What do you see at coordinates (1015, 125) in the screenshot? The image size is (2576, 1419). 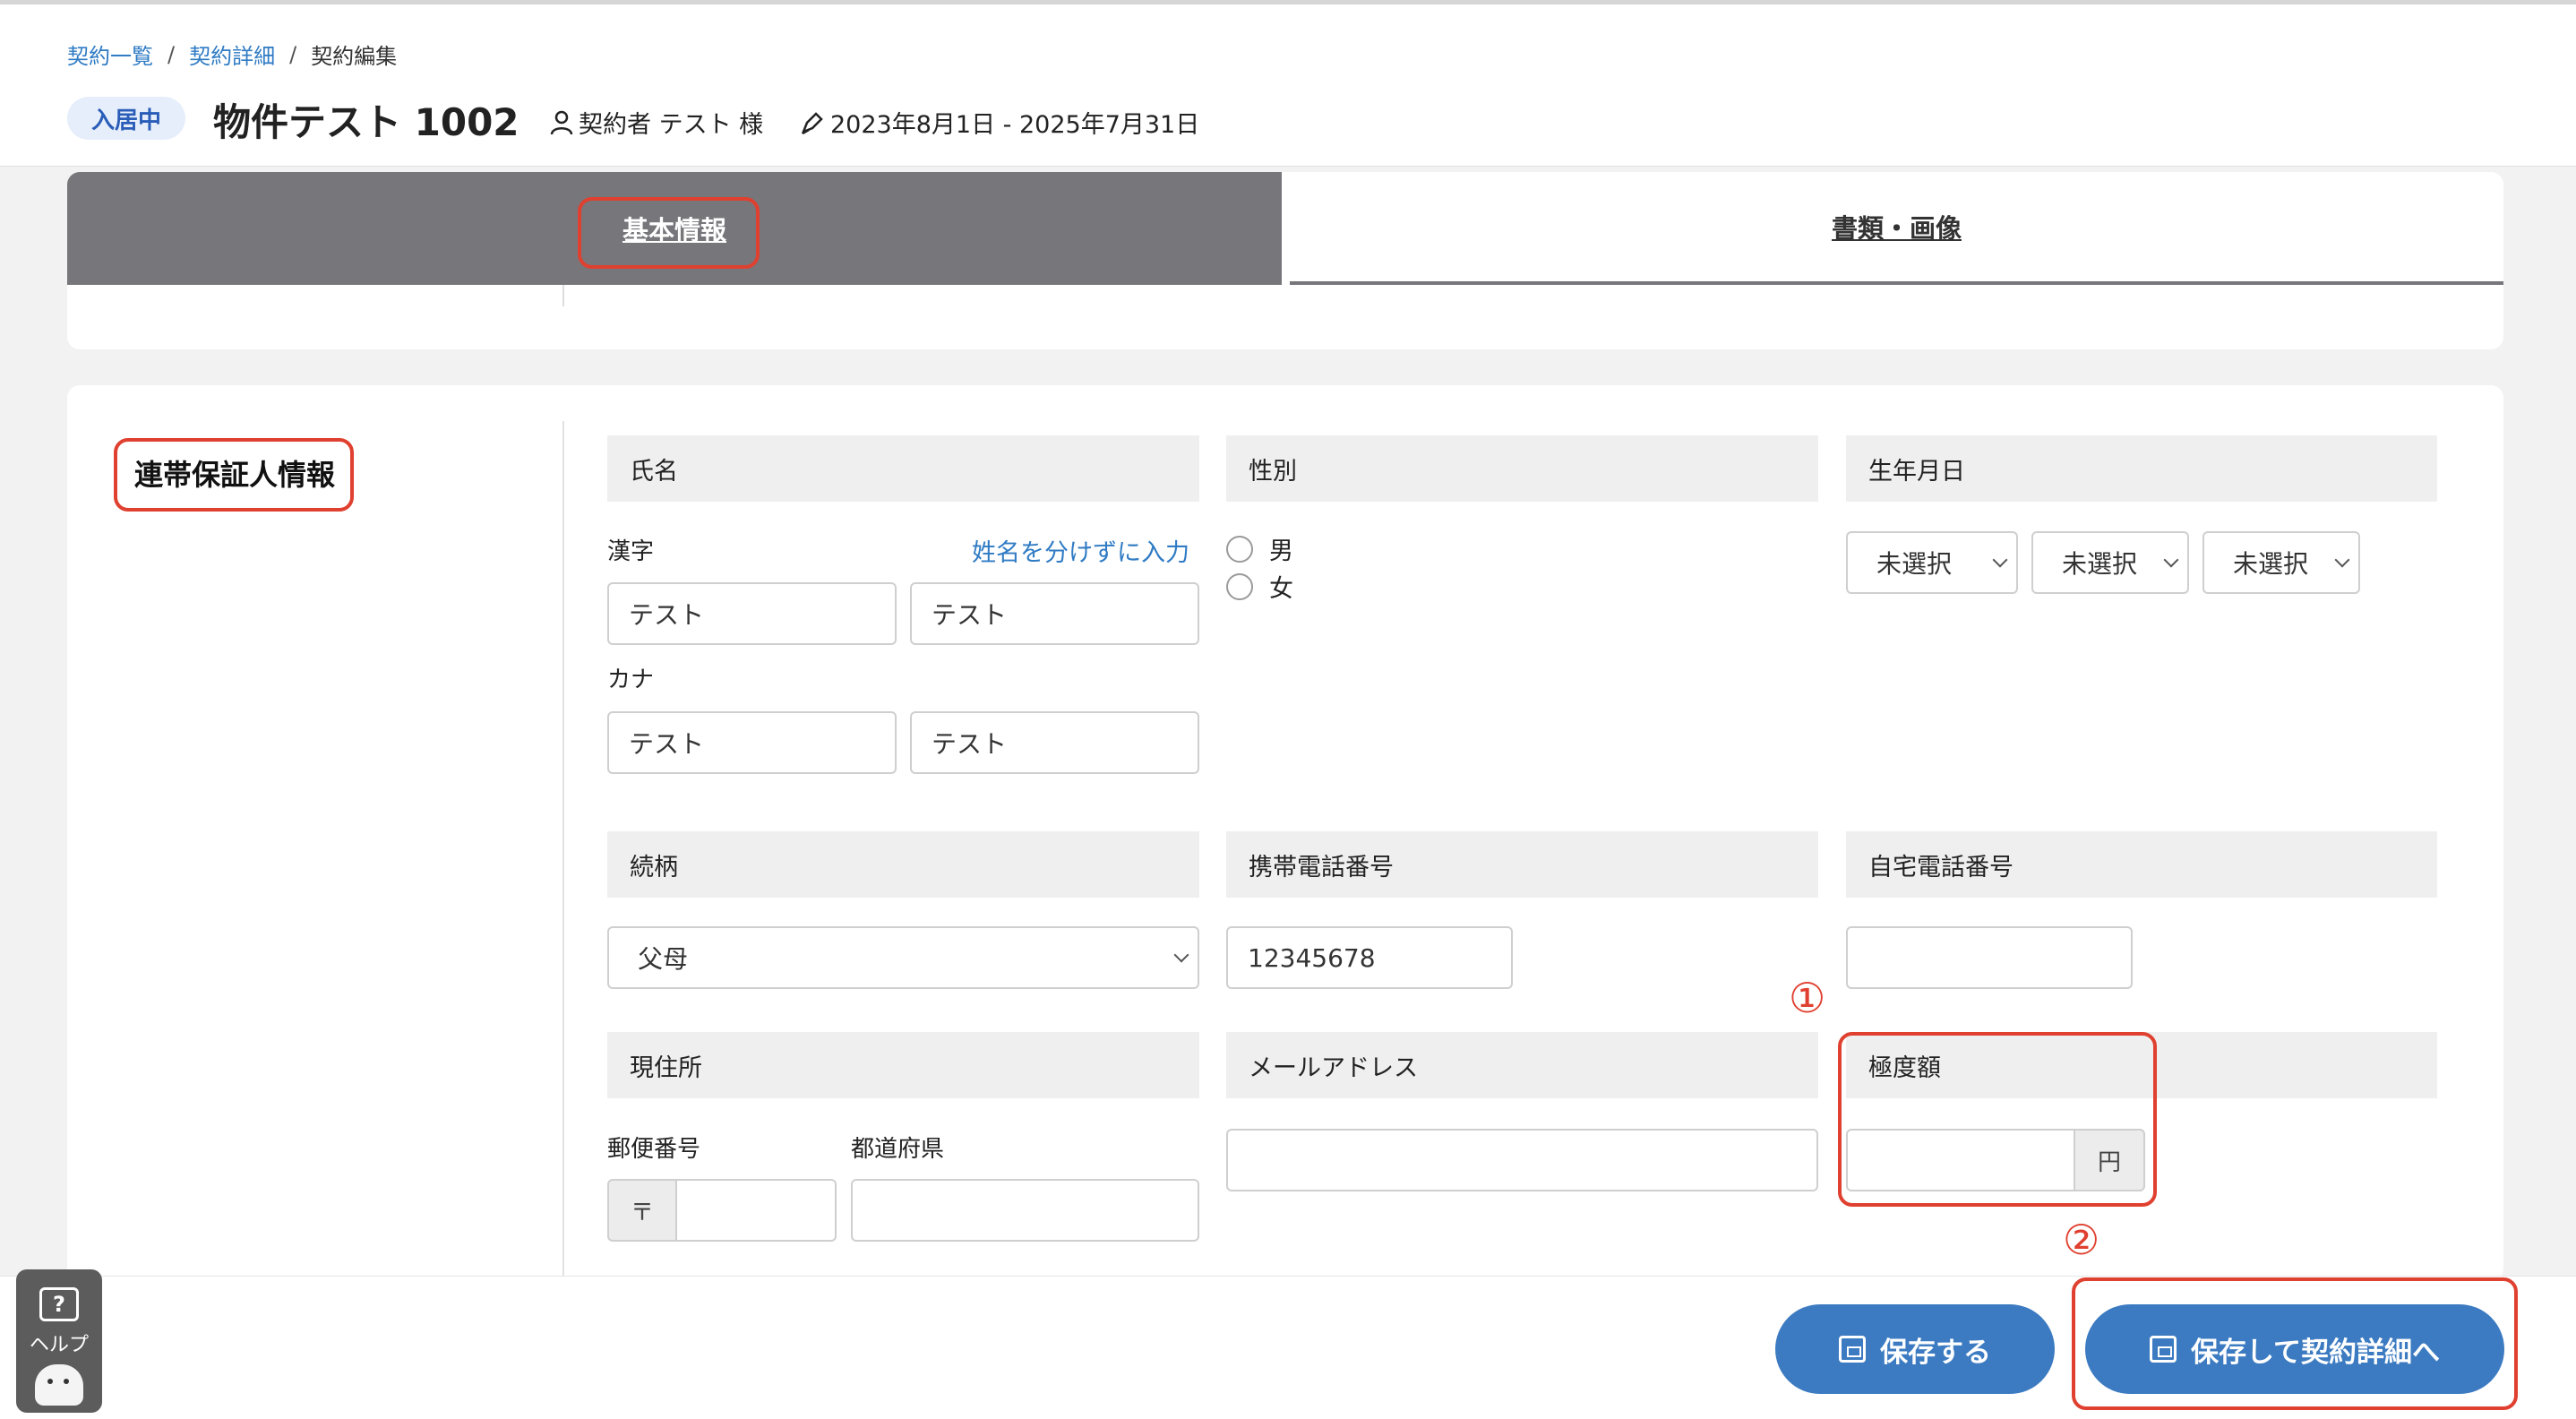 I see `period-text: 2023年8月1日 - 2025年7月31日` at bounding box center [1015, 125].